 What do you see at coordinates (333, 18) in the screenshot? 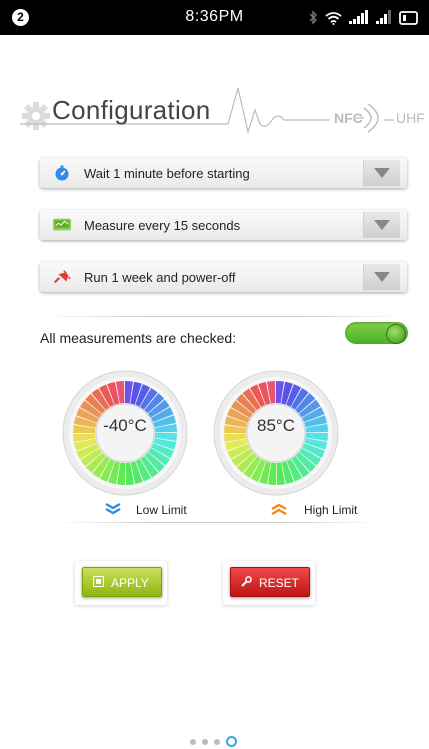
I see `wifi-icon` at bounding box center [333, 18].